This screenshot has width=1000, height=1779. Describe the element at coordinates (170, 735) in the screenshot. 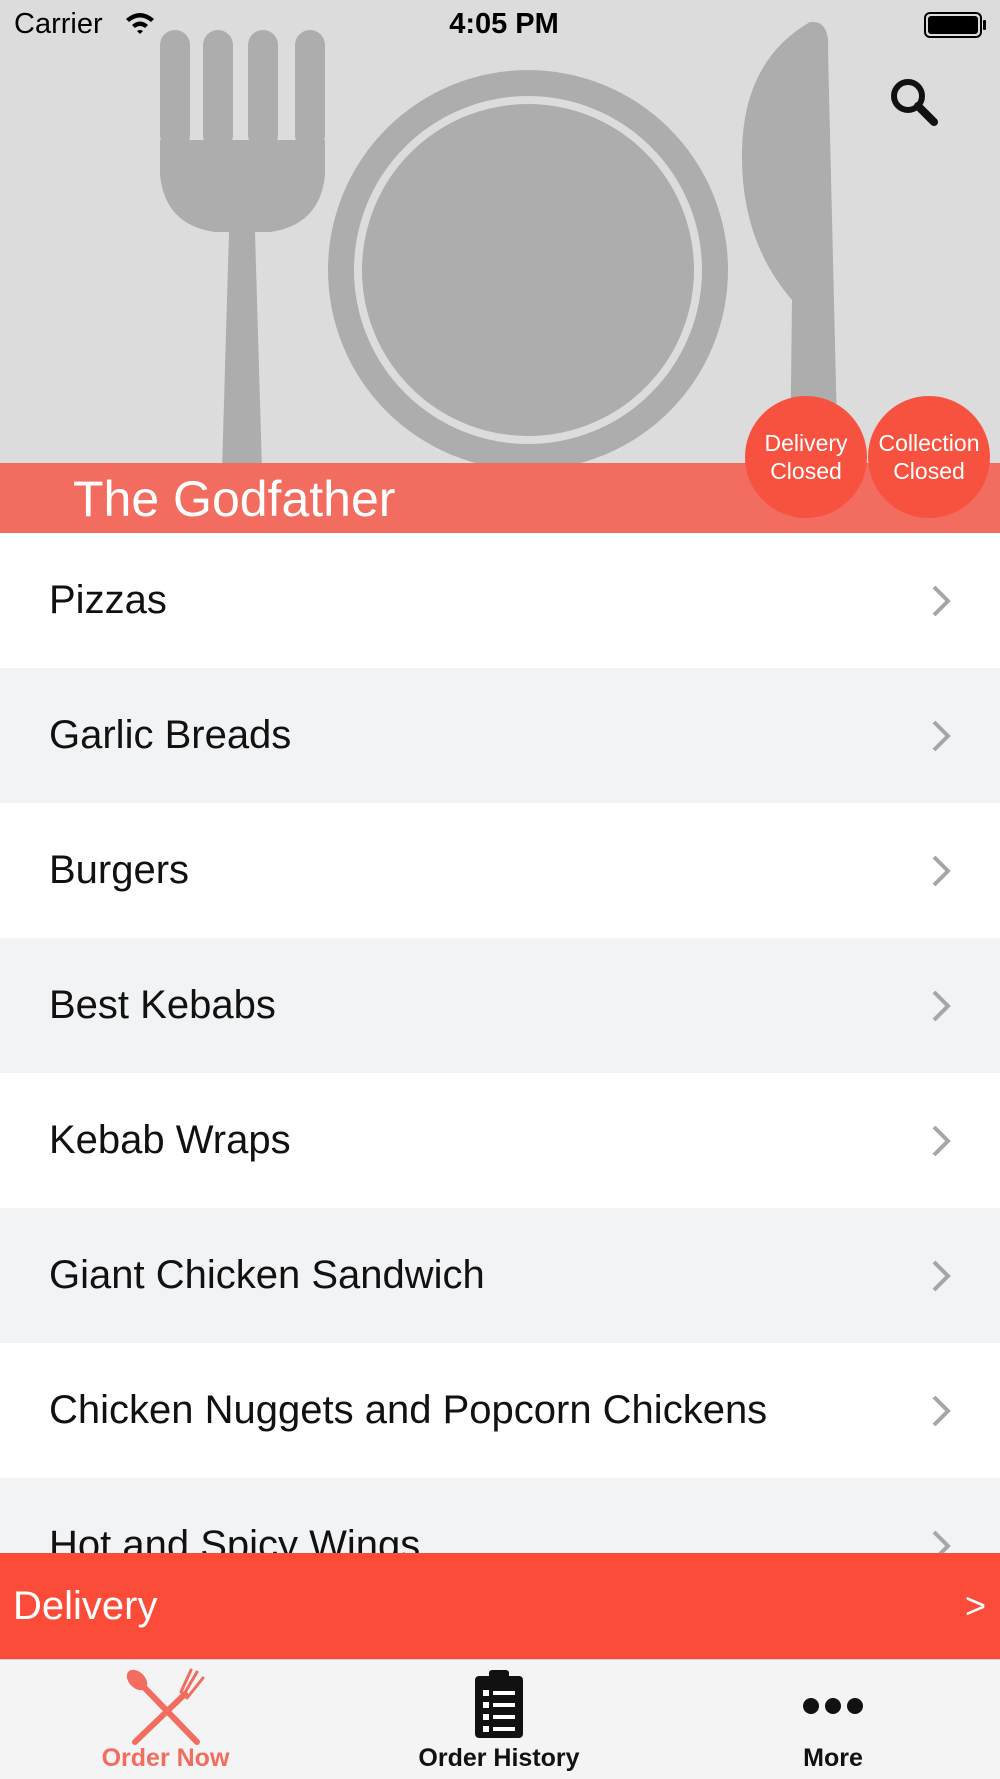

I see `category-label: Garlic Breads` at that location.